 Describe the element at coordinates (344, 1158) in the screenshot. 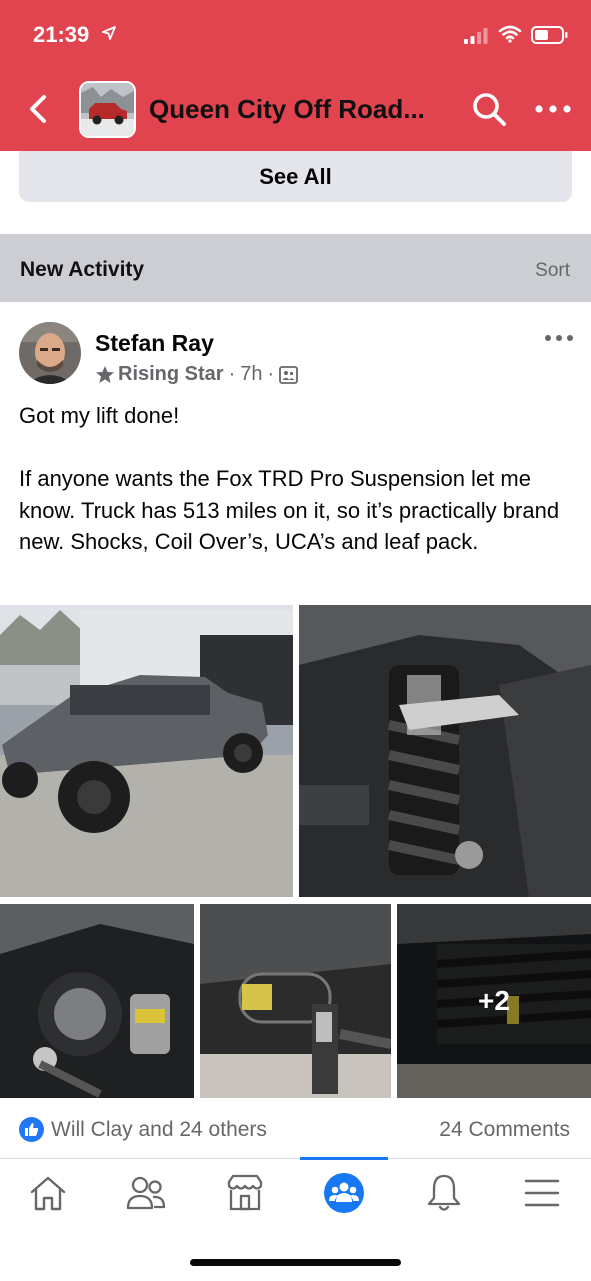

I see `active-tab-indicator` at that location.